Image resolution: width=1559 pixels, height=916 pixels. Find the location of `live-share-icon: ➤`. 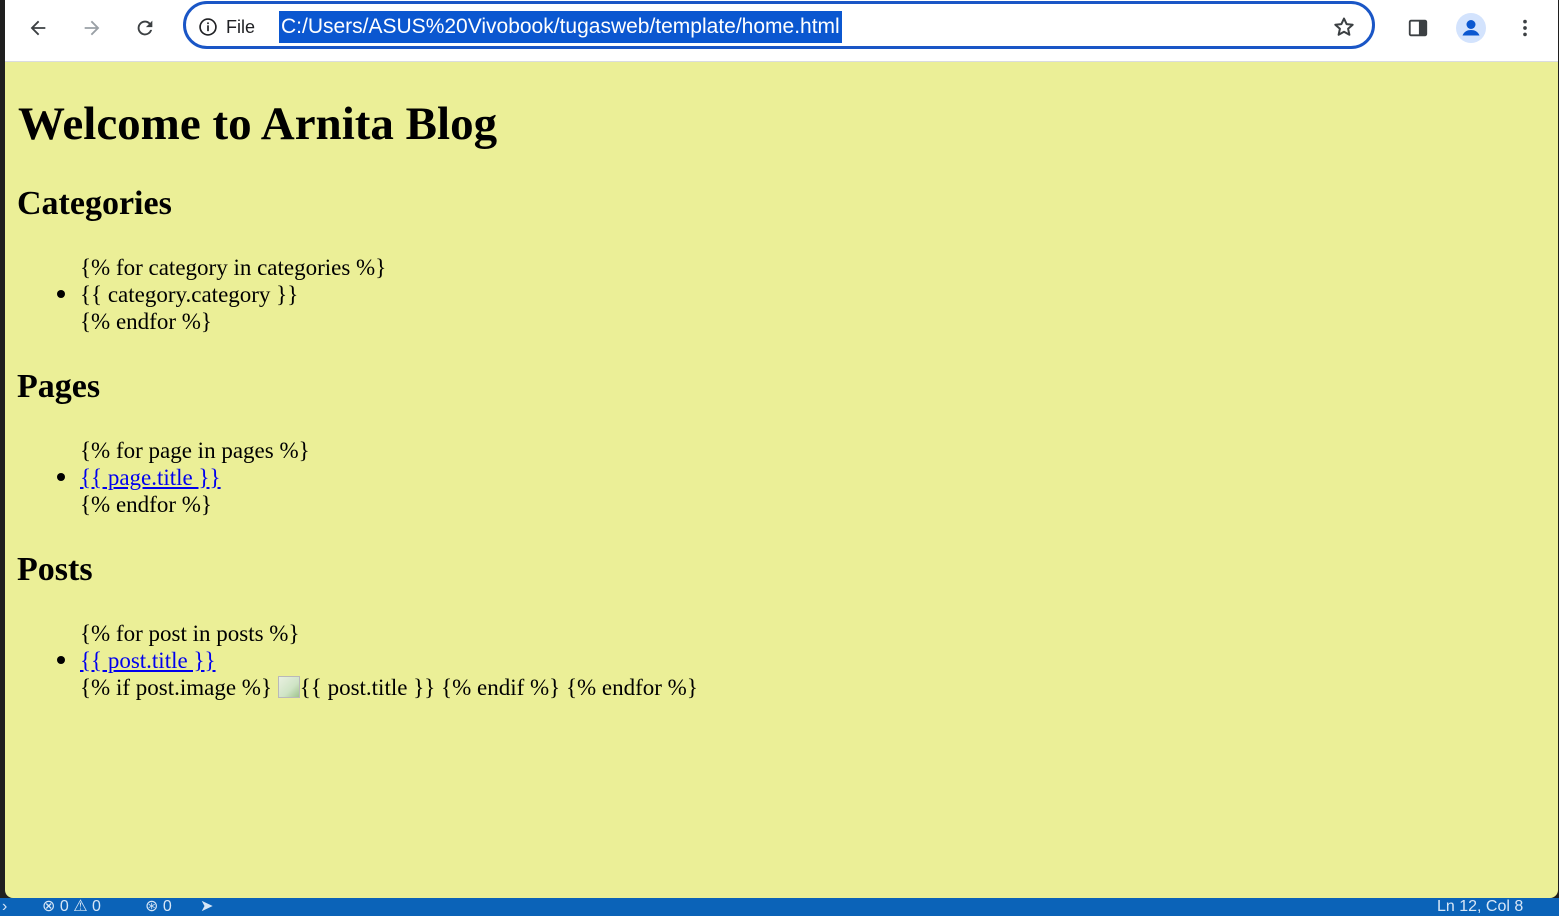

live-share-icon: ➤ is located at coordinates (206, 907).